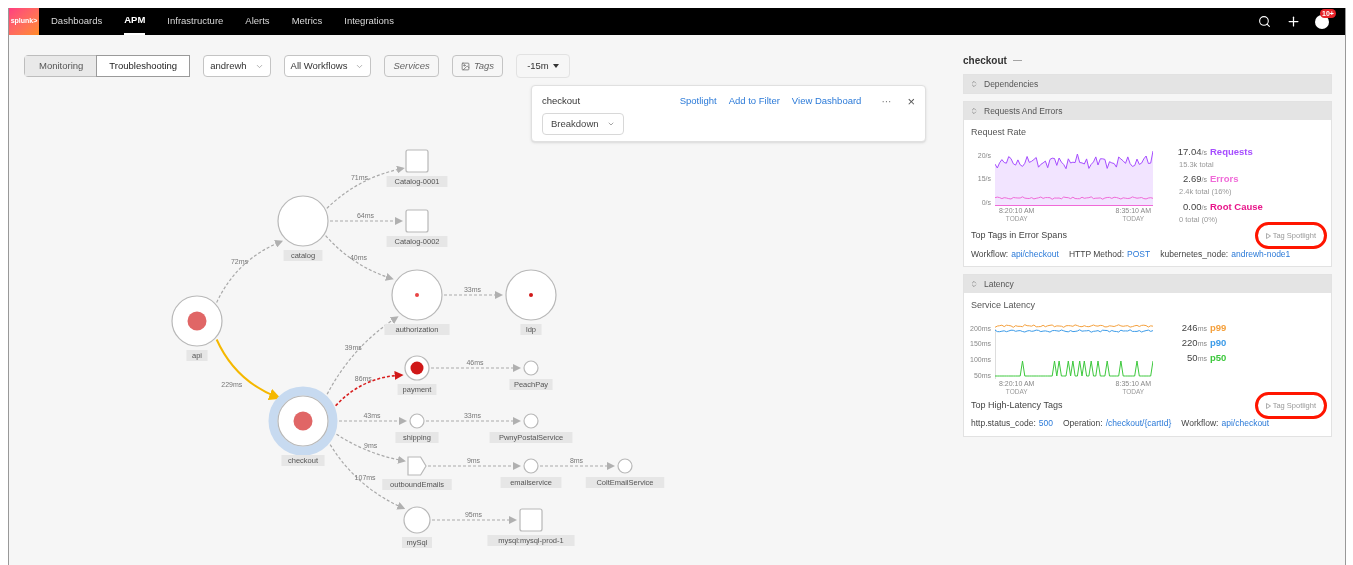  Describe the element at coordinates (1147, 284) in the screenshot. I see `section-header: Latency` at that location.